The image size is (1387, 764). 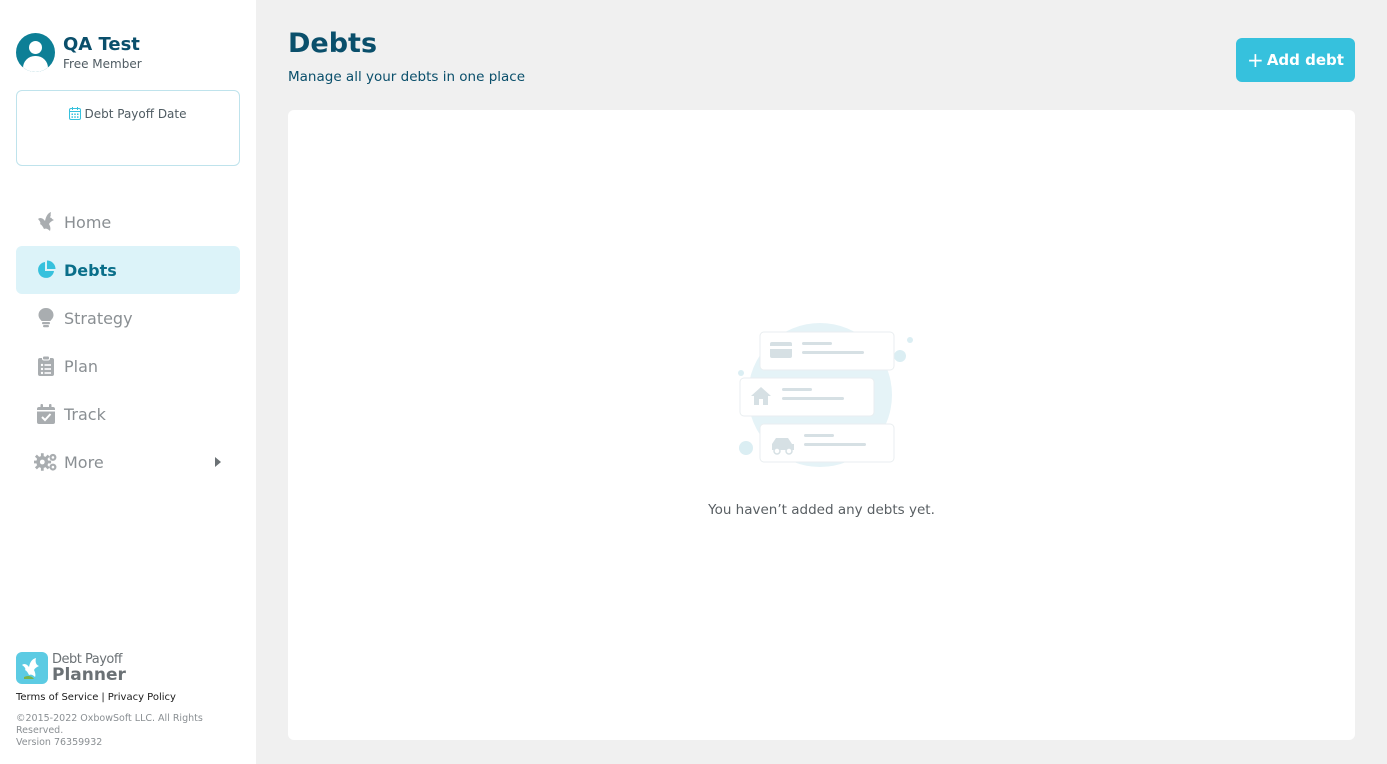 What do you see at coordinates (128, 462) in the screenshot?
I see `nav-item-more: More` at bounding box center [128, 462].